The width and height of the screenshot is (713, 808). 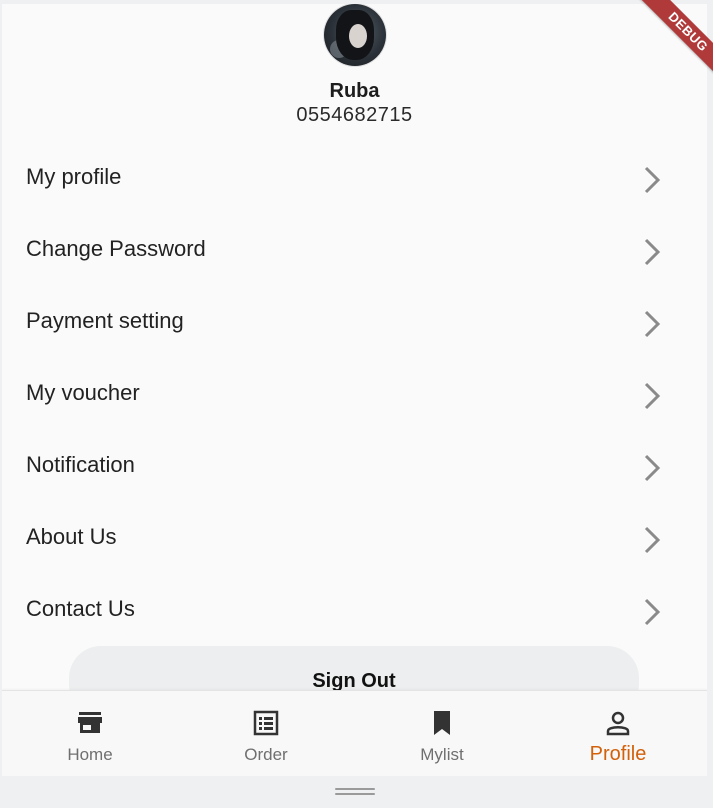 I want to click on nav-label: Profile, so click(x=618, y=754).